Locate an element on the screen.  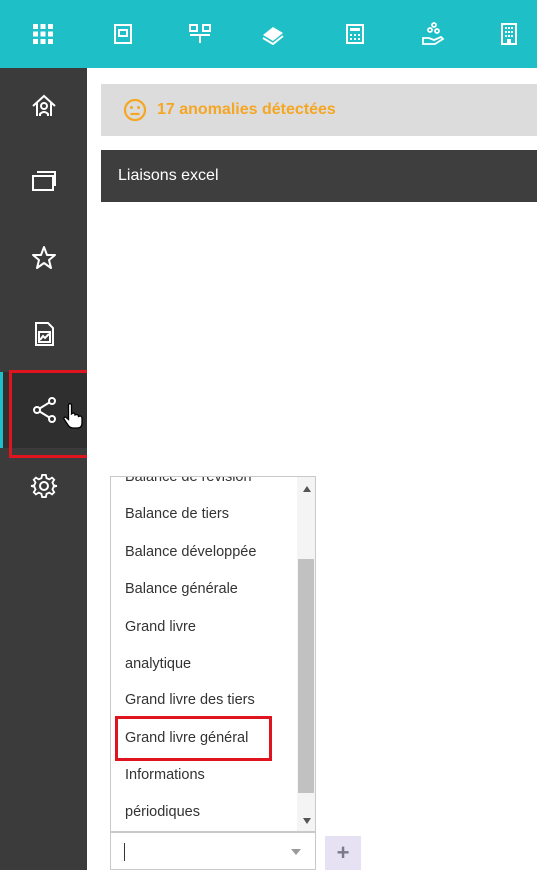
section-header: Liaisons excel is located at coordinates (319, 176).